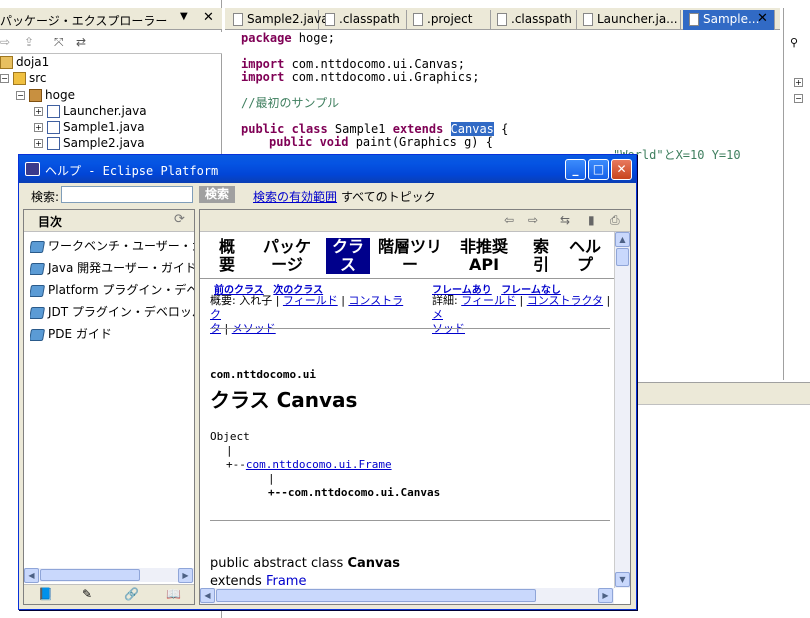 This screenshot has width=810, height=618. Describe the element at coordinates (132, 171) in the screenshot. I see `help-window-title: ヘルプ - Eclipse Platform` at that location.